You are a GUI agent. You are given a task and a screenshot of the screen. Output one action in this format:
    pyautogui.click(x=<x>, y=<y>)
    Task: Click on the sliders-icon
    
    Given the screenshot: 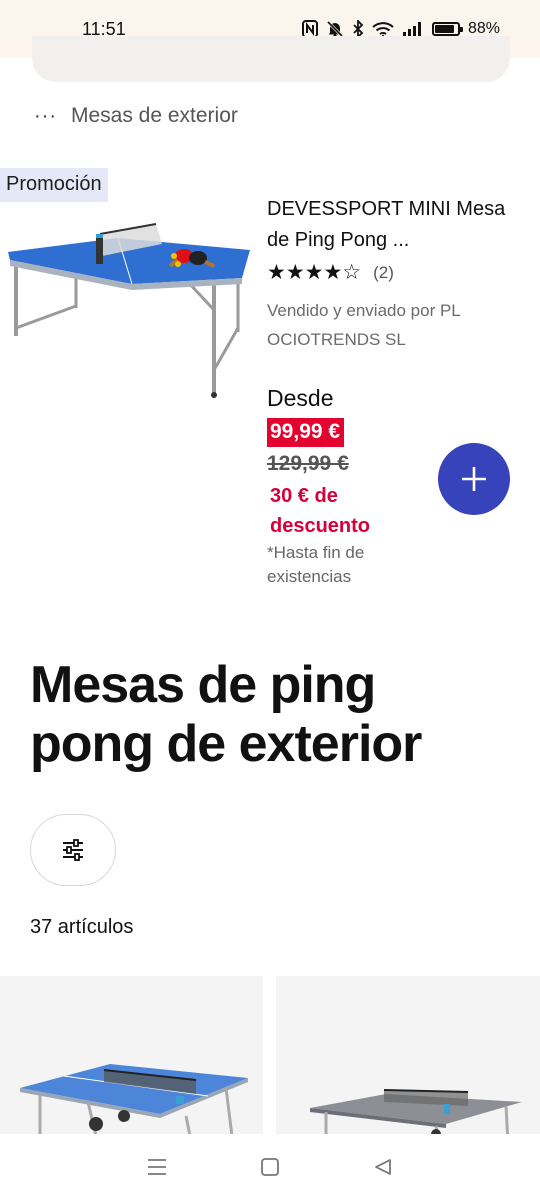 What is the action you would take?
    pyautogui.click(x=73, y=850)
    